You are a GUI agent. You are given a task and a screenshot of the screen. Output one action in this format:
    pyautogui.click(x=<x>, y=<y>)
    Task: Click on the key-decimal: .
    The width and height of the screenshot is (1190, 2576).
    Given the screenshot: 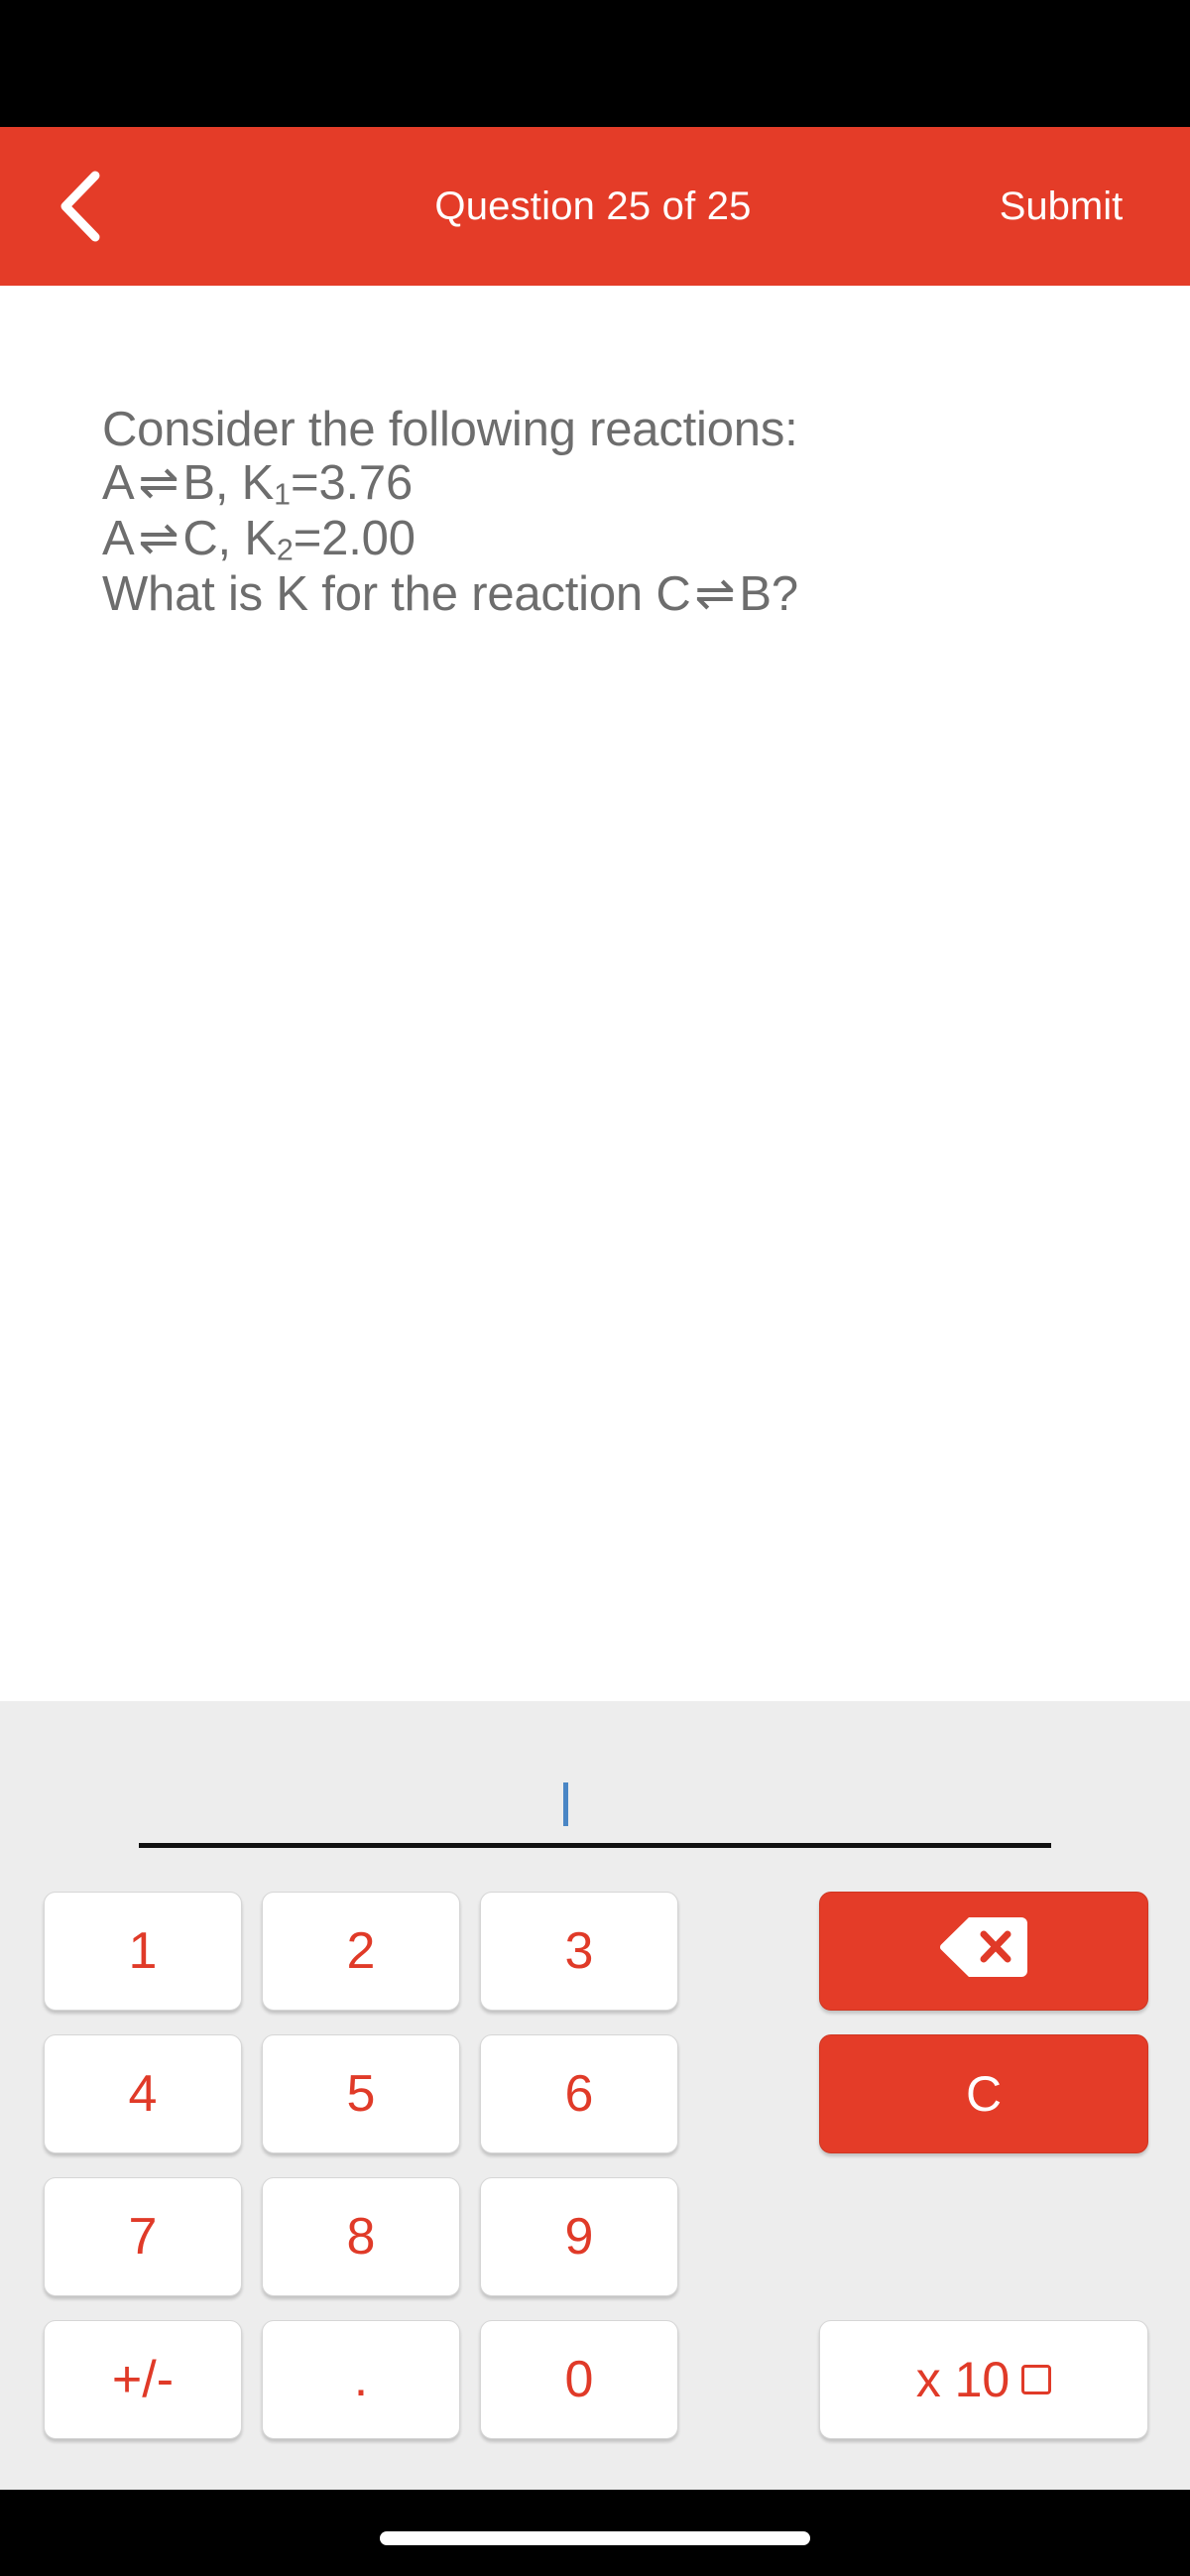 What is the action you would take?
    pyautogui.click(x=361, y=2379)
    